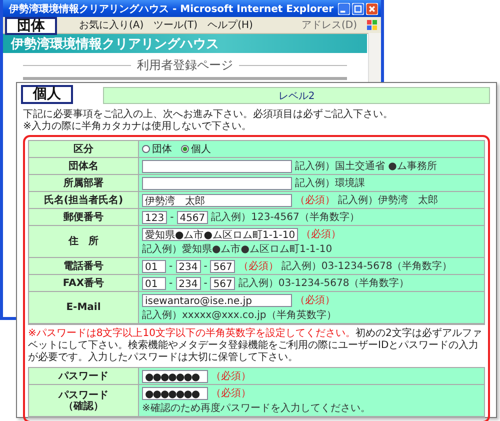 The height and width of the screenshot is (421, 500). What do you see at coordinates (84, 308) in the screenshot?
I see `field-label: E-Mail` at bounding box center [84, 308].